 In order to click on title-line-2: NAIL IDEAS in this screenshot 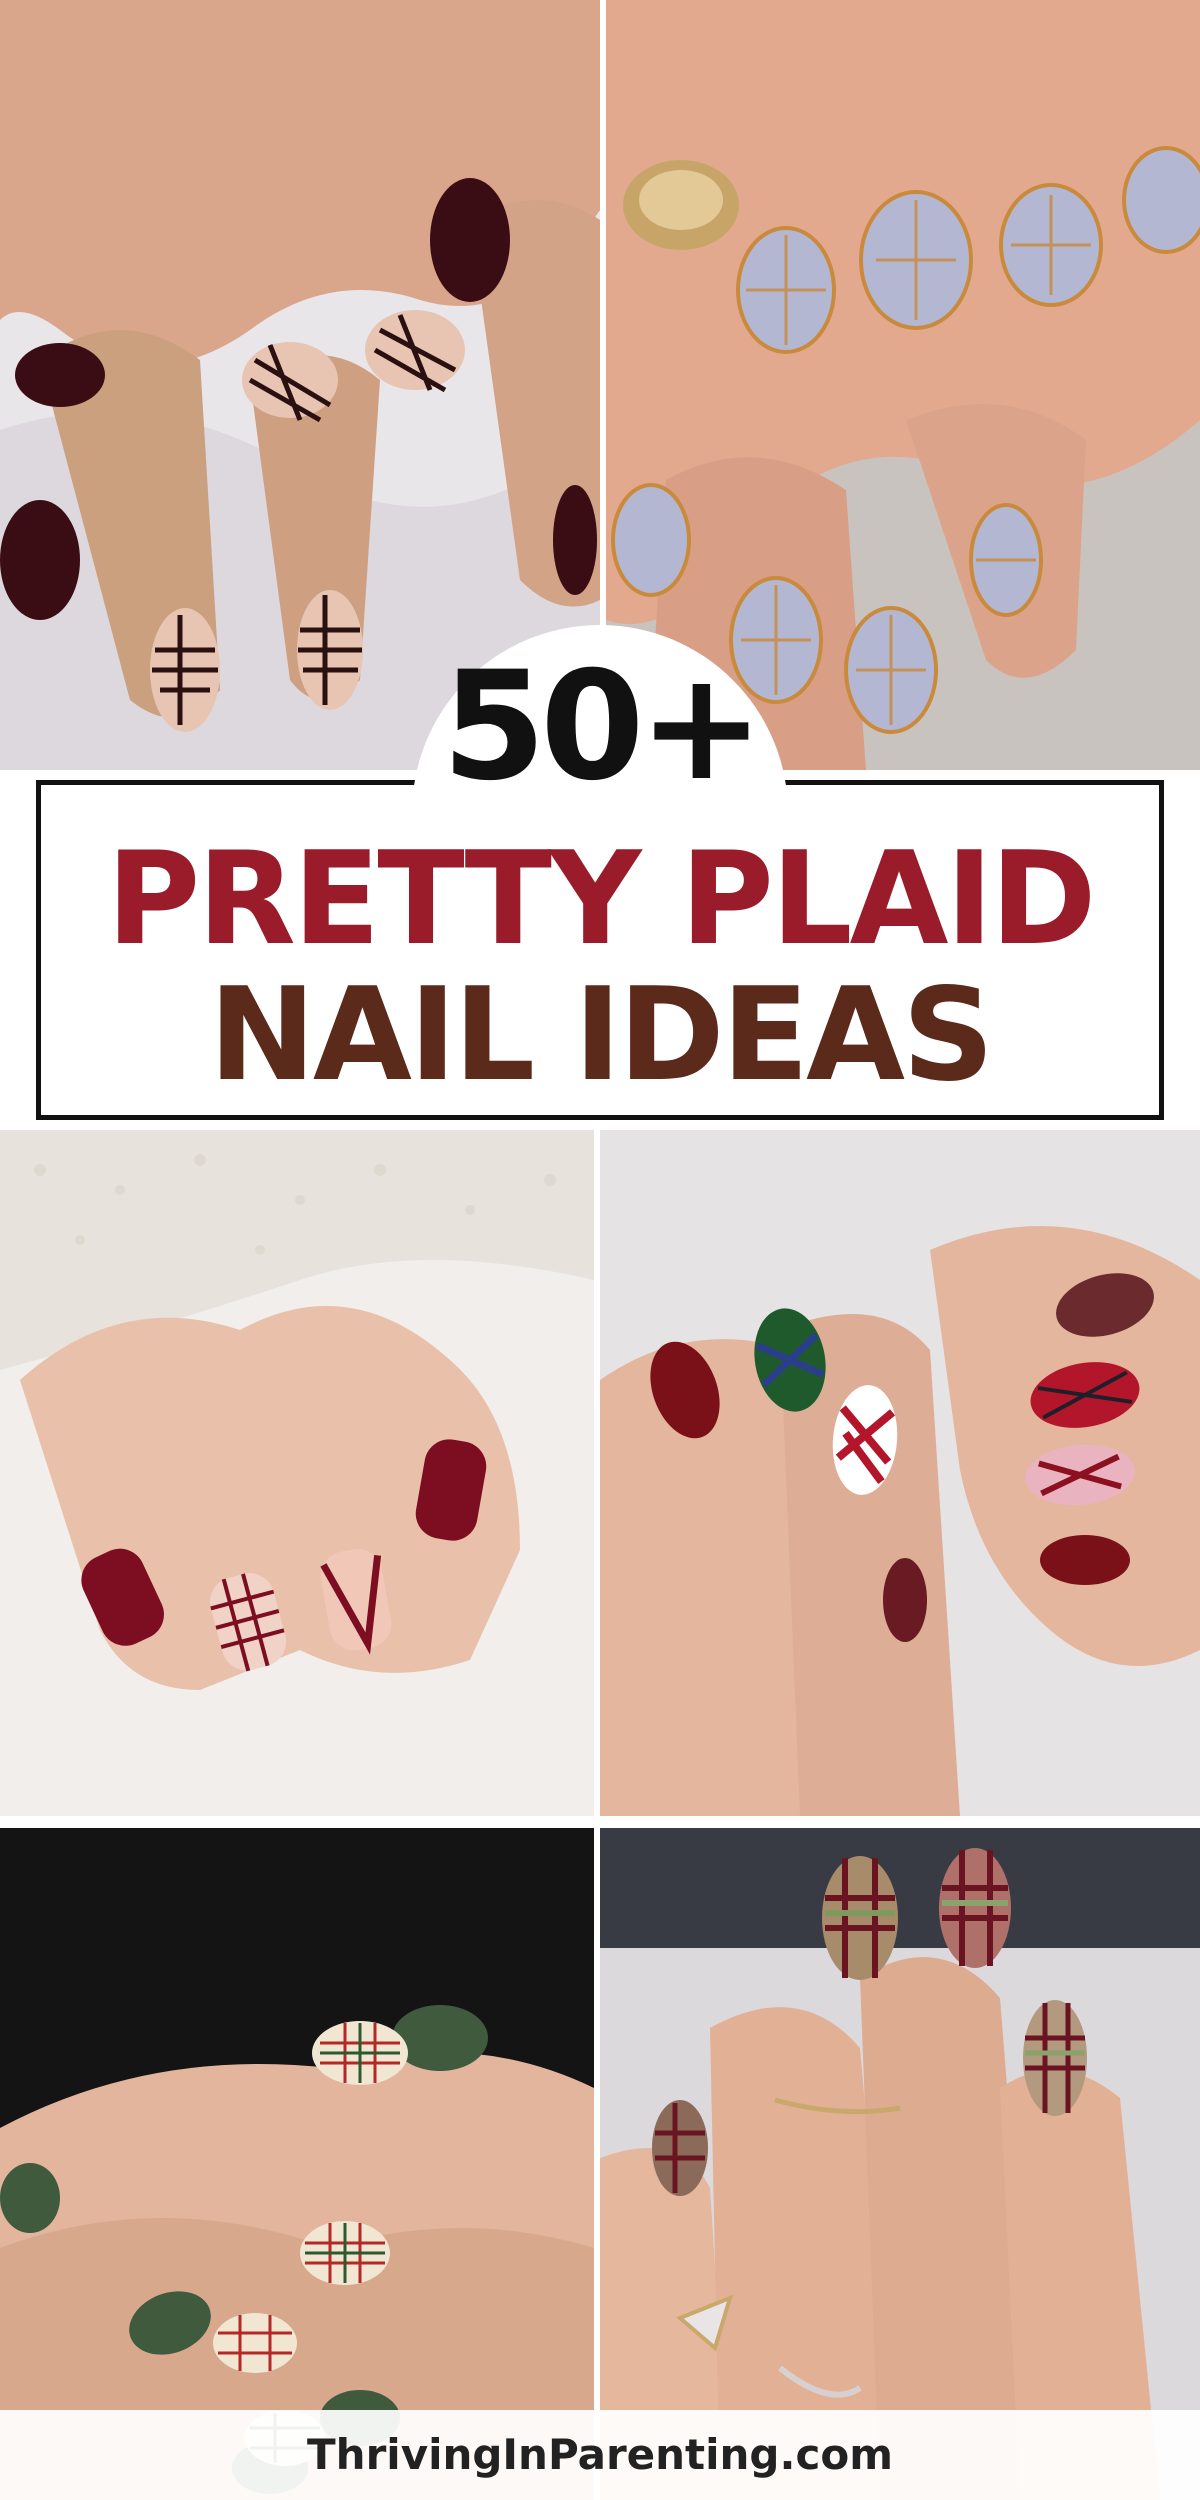, I will do `click(601, 1035)`.